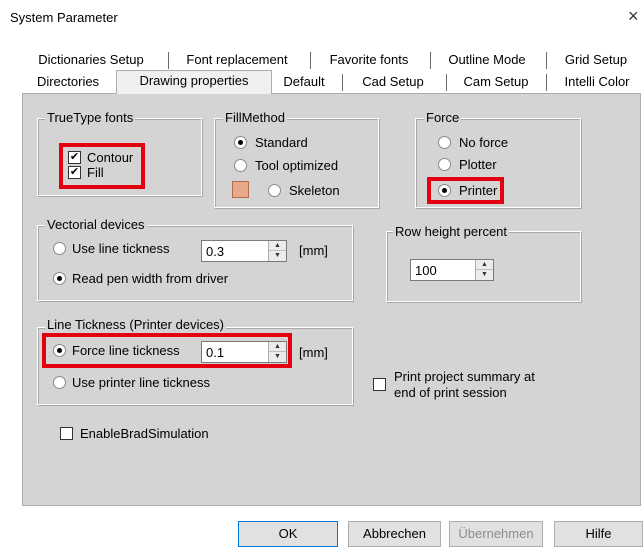  I want to click on close-icon: ×, so click(635, 16).